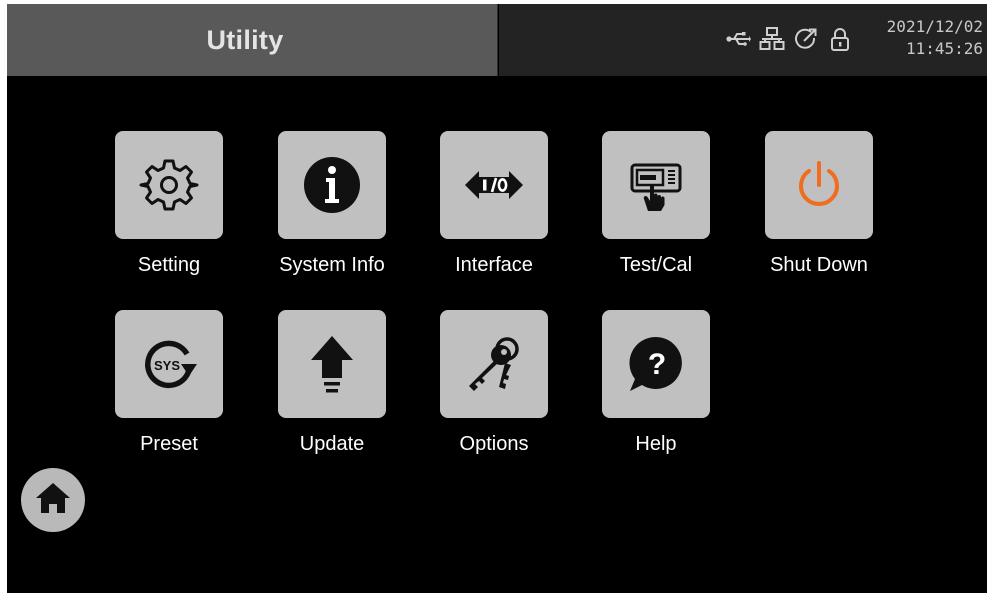 The image size is (987, 593). I want to click on setting-label: Setting, so click(169, 265).